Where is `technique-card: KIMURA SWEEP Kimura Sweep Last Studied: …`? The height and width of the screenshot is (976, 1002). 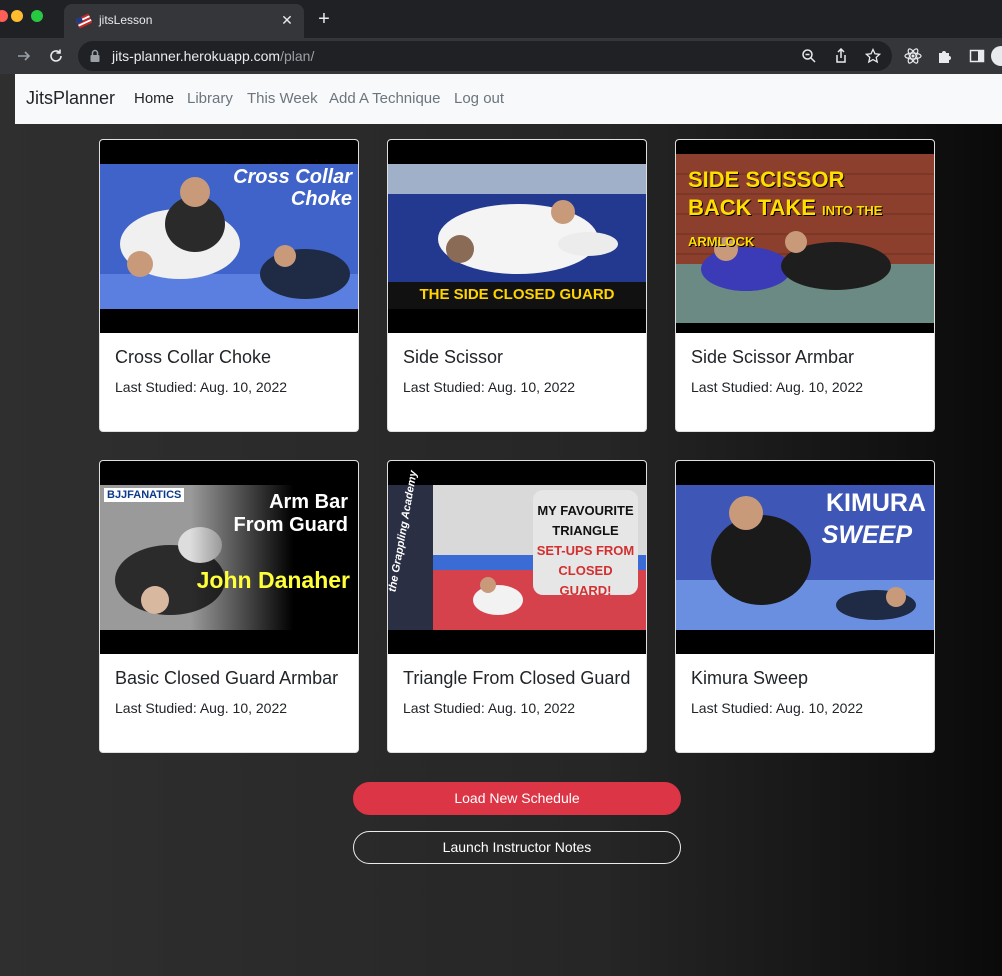
technique-card: KIMURA SWEEP Kimura Sweep Last Studied: … is located at coordinates (805, 606).